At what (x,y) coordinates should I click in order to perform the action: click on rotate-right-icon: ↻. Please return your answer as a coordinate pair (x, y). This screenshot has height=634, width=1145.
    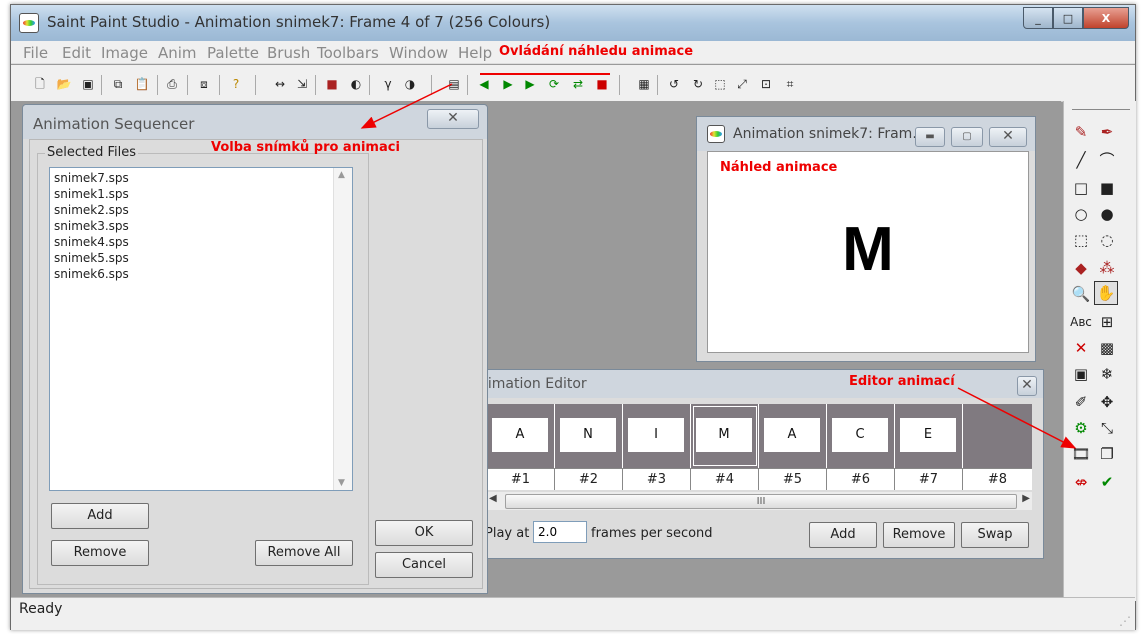
    Looking at the image, I should click on (698, 84).